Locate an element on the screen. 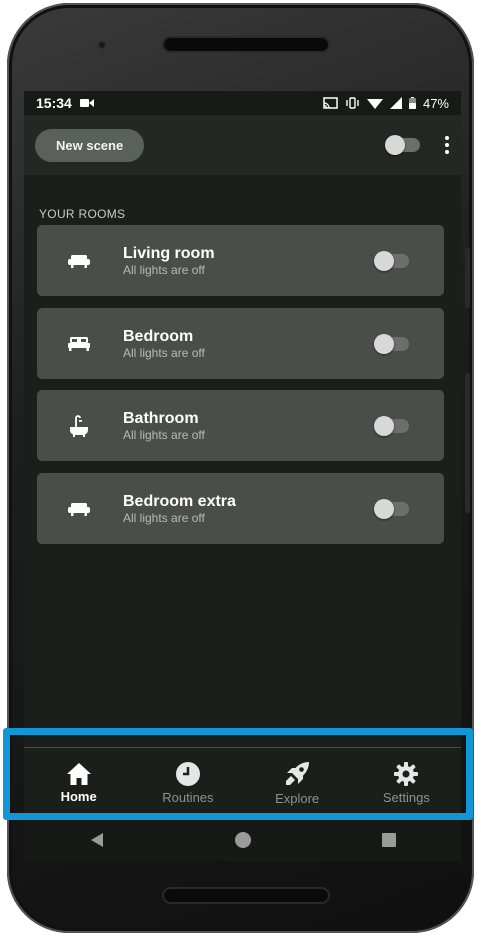 The height and width of the screenshot is (937, 481). home-circle-icon is located at coordinates (243, 840).